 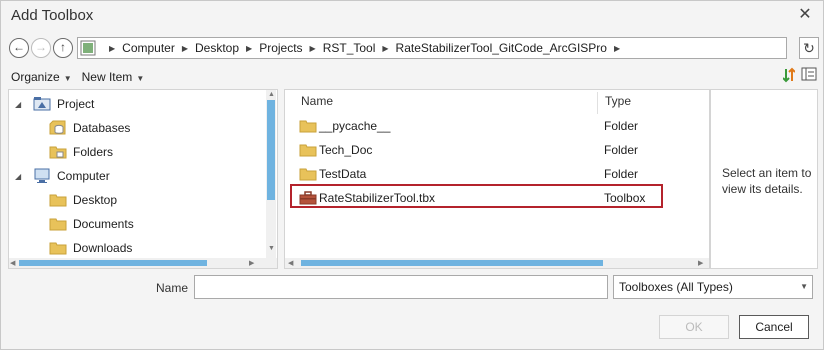 I want to click on organize-menu: Organize ▼, so click(x=41, y=77).